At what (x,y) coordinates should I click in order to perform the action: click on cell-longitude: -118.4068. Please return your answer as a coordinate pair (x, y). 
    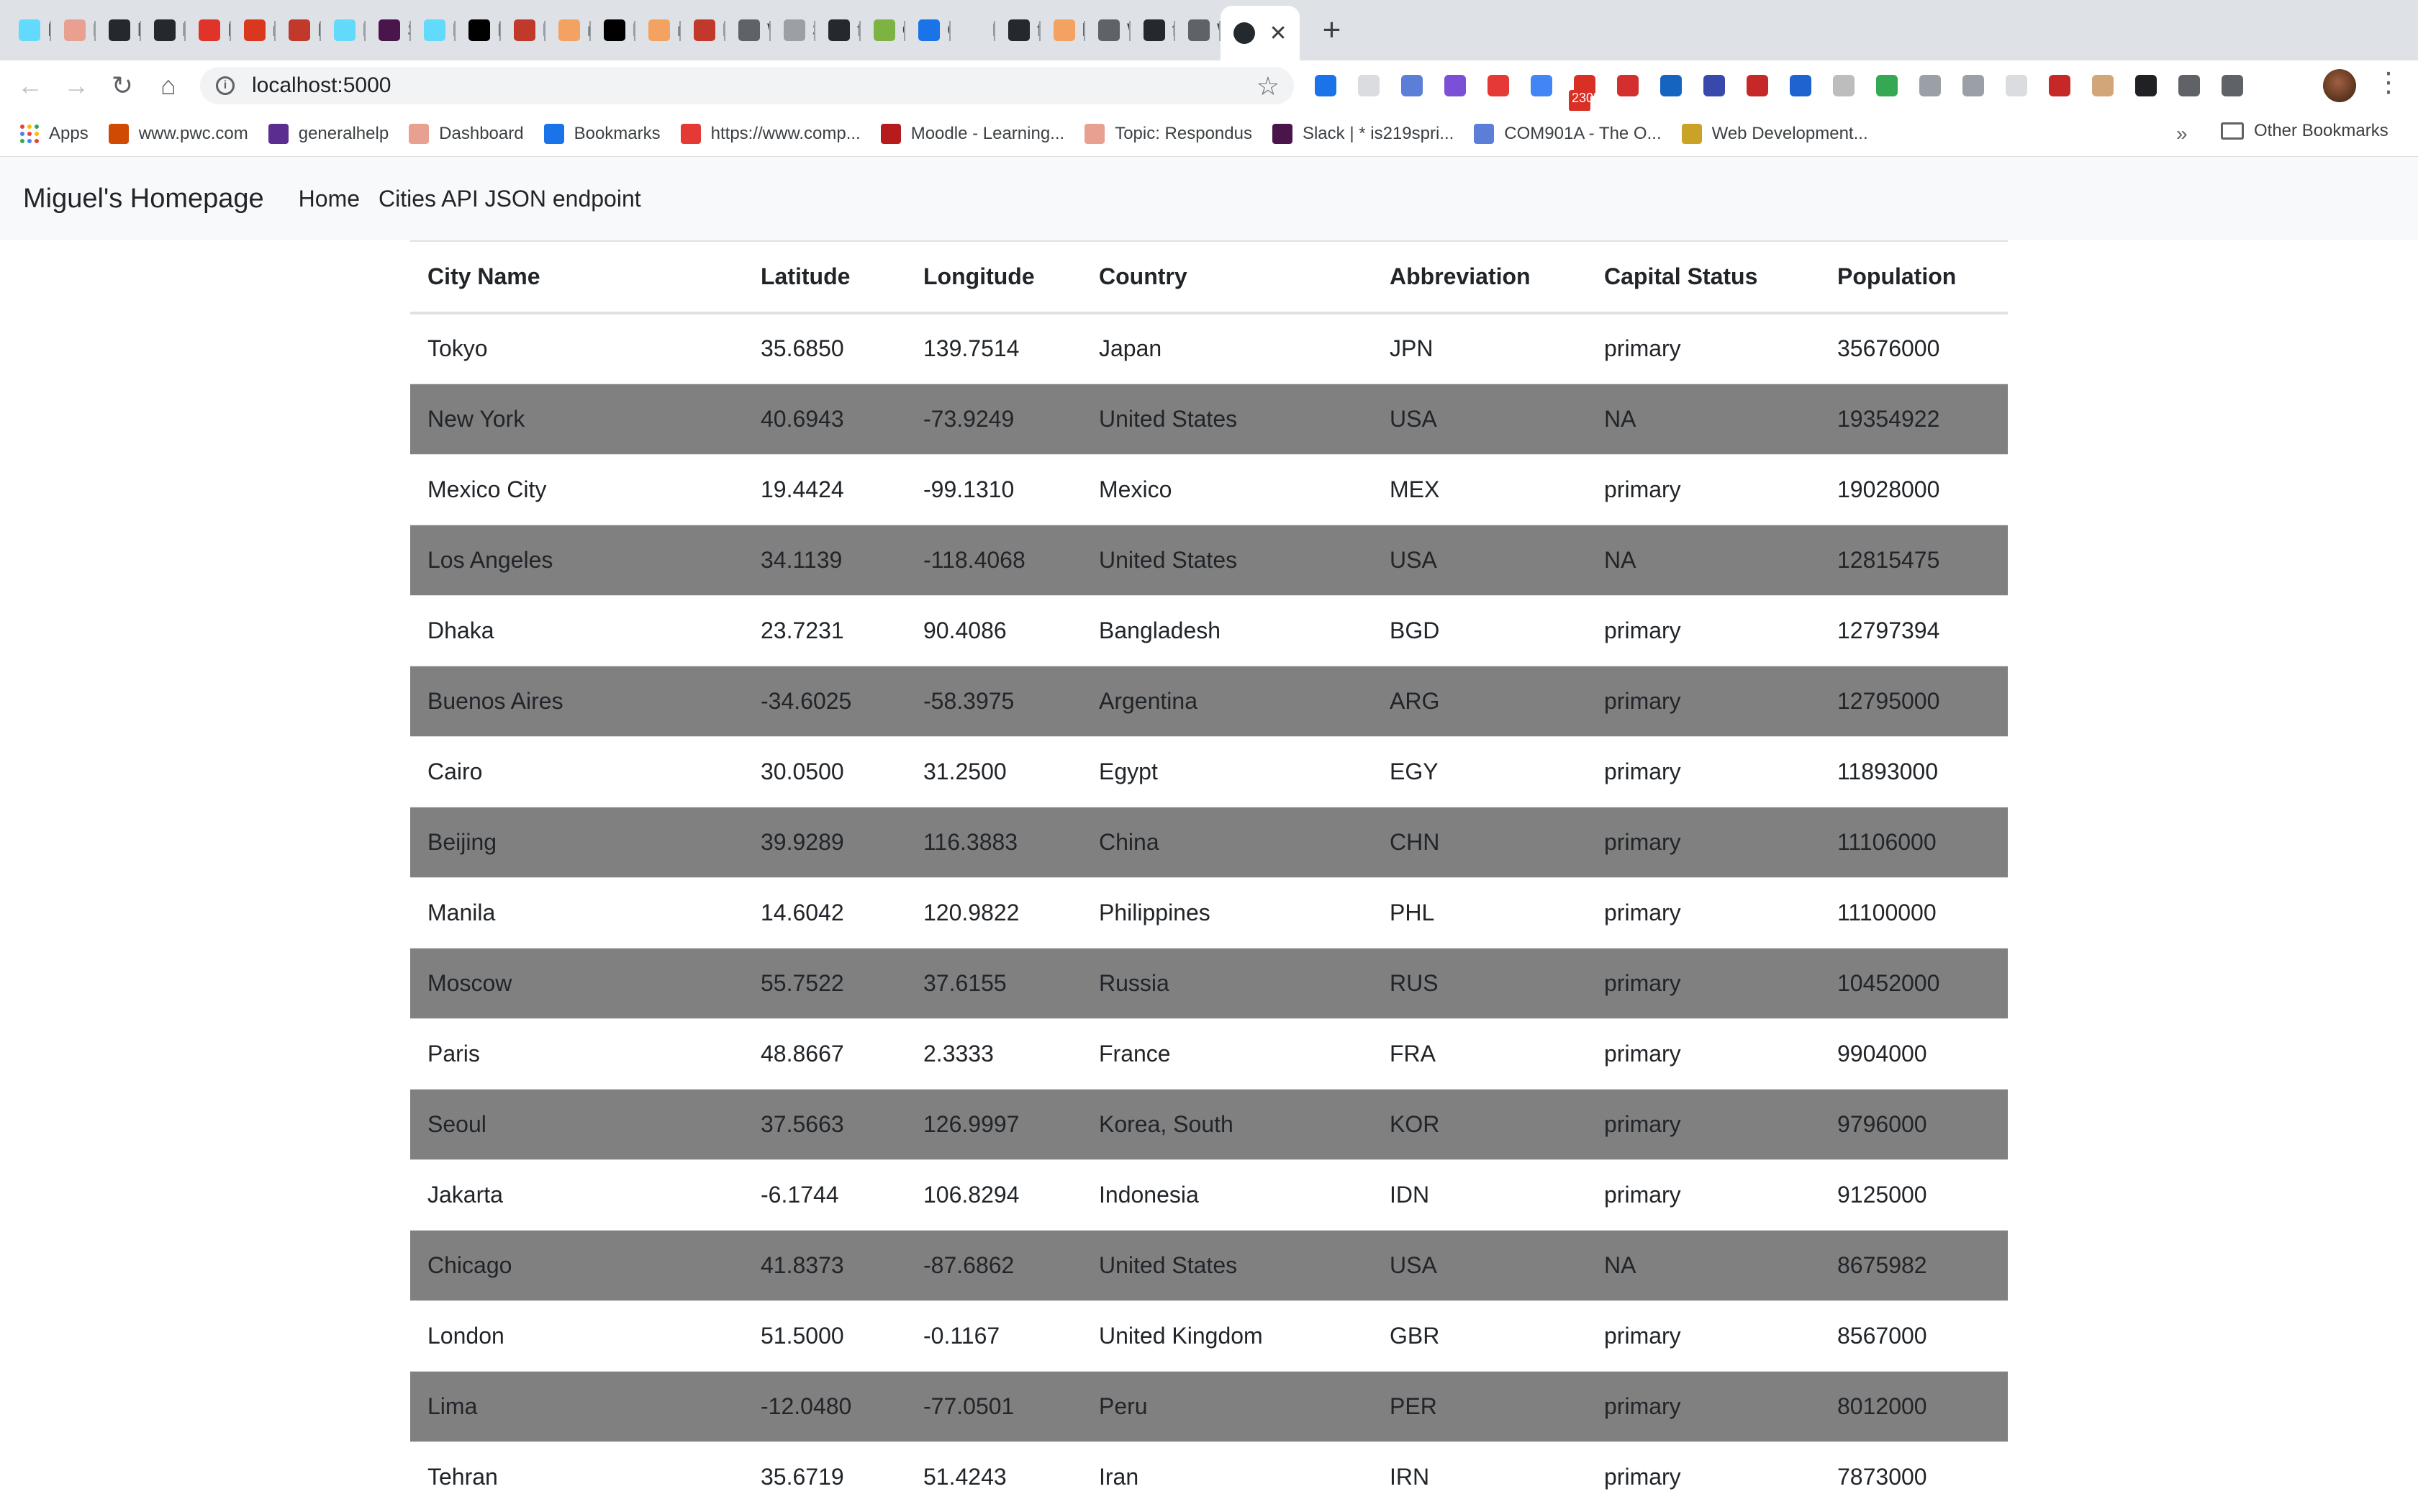
    Looking at the image, I should click on (994, 560).